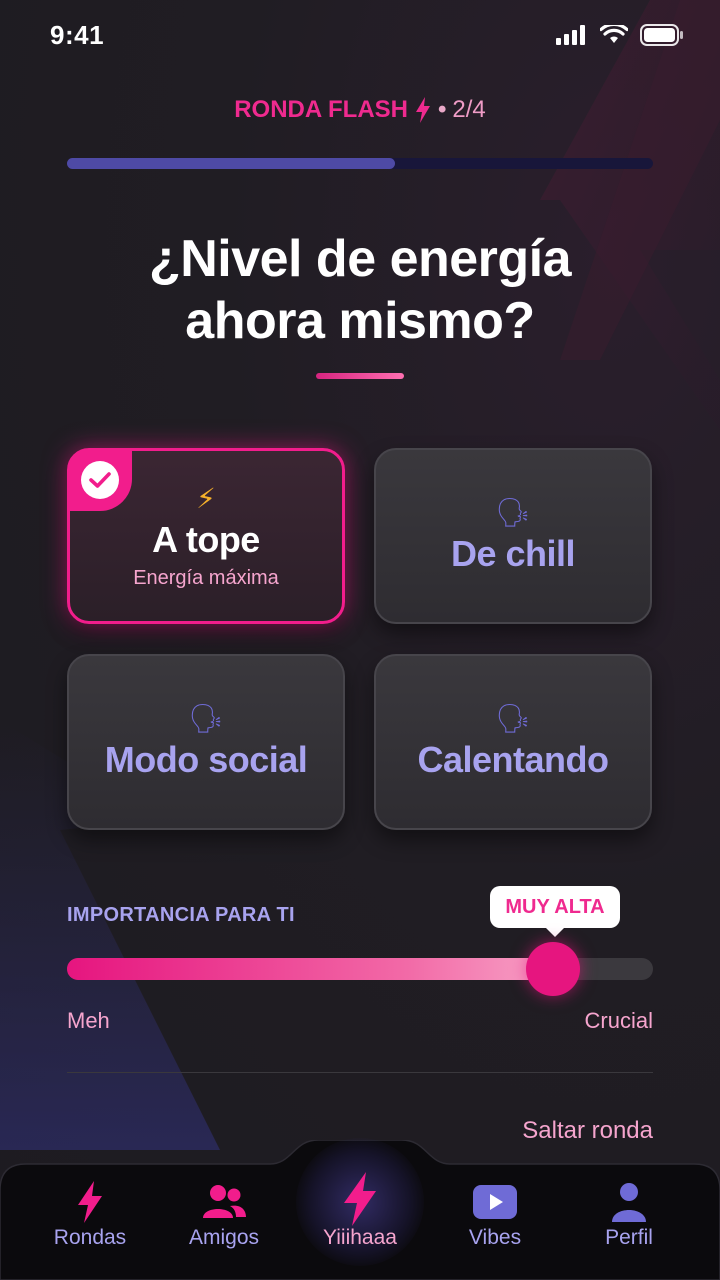 Image resolution: width=720 pixels, height=1280 pixels. I want to click on status-bar: 9:41, so click(360, 36).